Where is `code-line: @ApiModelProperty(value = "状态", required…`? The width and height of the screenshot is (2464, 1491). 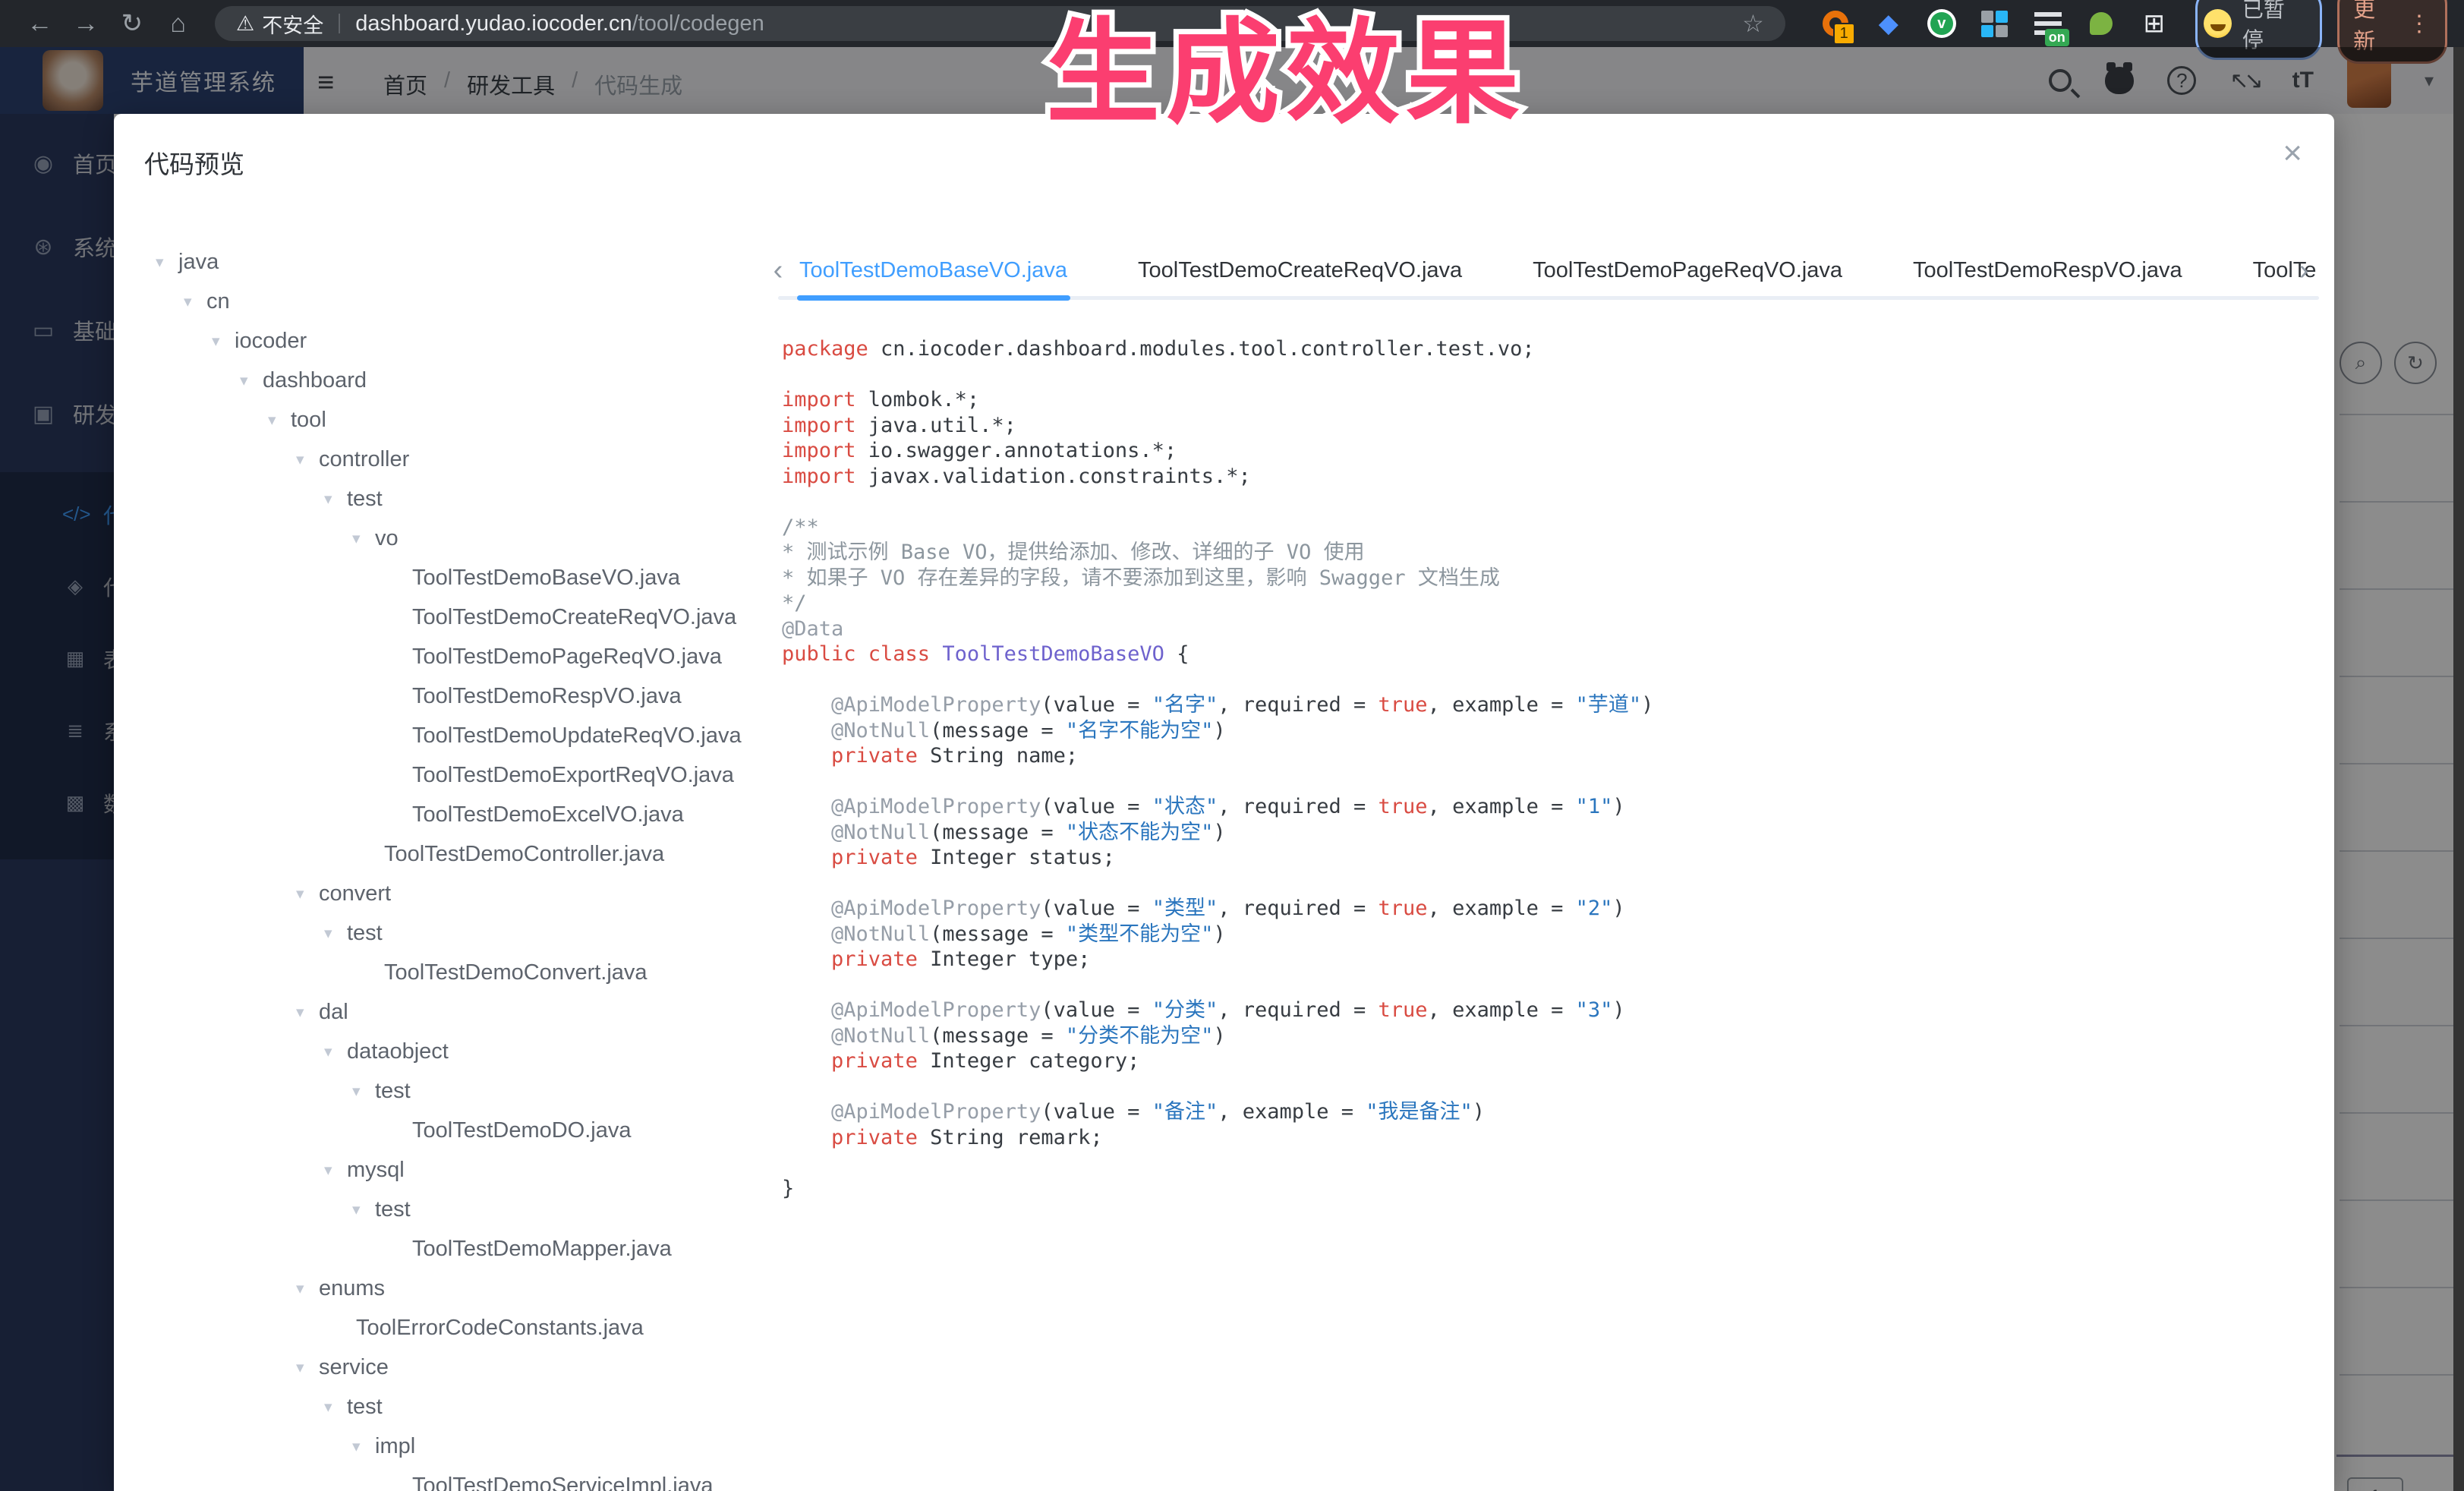
code-line: @ApiModelProperty(value = "状态", required… is located at coordinates (1228, 807).